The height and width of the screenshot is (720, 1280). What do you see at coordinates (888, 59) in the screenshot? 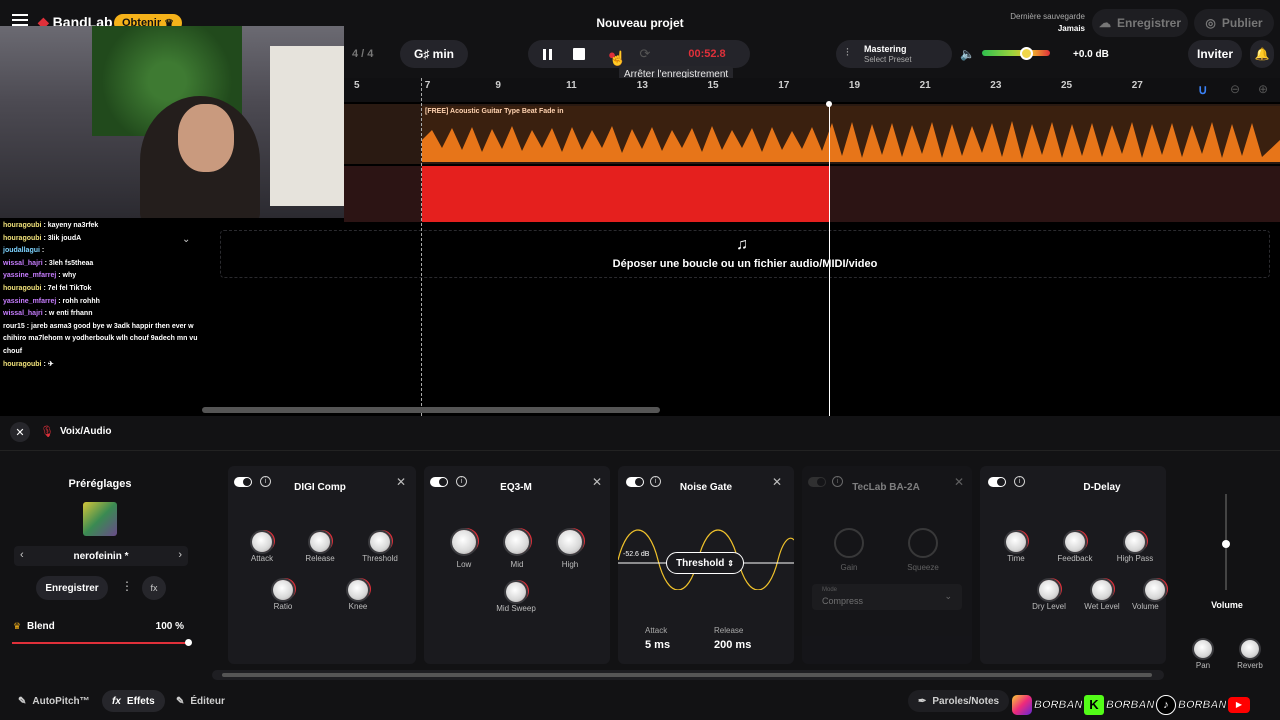
I see `mastering-preset: Select Preset` at bounding box center [888, 59].